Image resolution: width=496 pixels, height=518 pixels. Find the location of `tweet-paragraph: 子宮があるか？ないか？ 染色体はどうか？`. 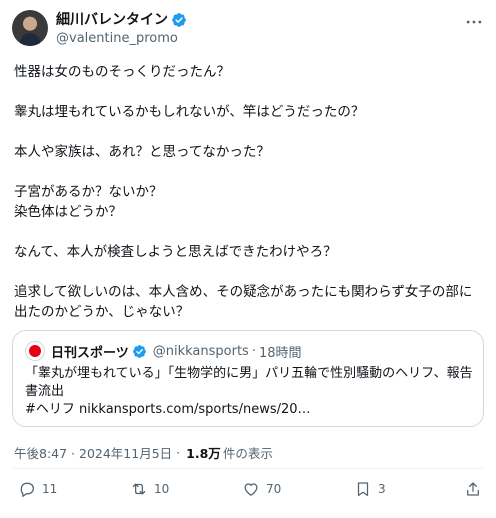

tweet-paragraph: 子宮があるか？ないか？ 染色体はどうか？ is located at coordinates (88, 202).